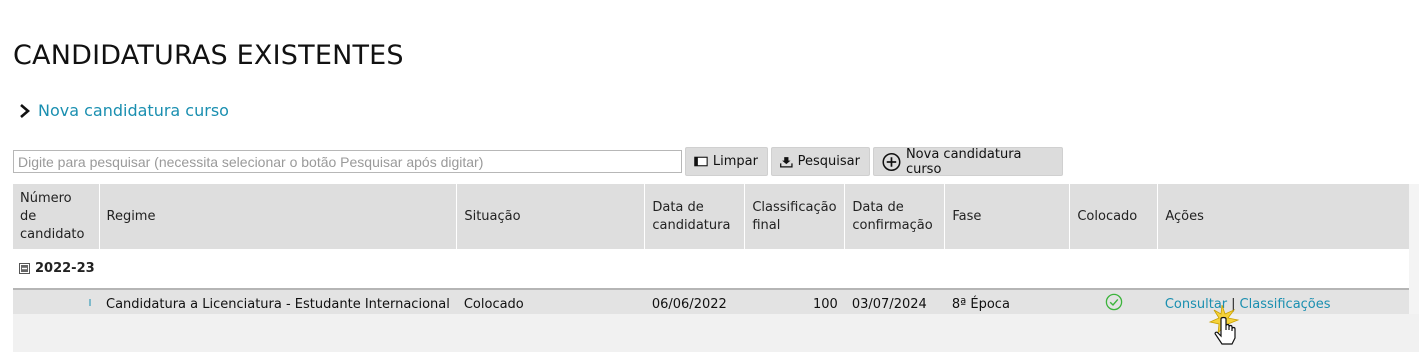 The image size is (1419, 352). I want to click on col-header-data-candidatura: Data de candidatura, so click(695, 216).